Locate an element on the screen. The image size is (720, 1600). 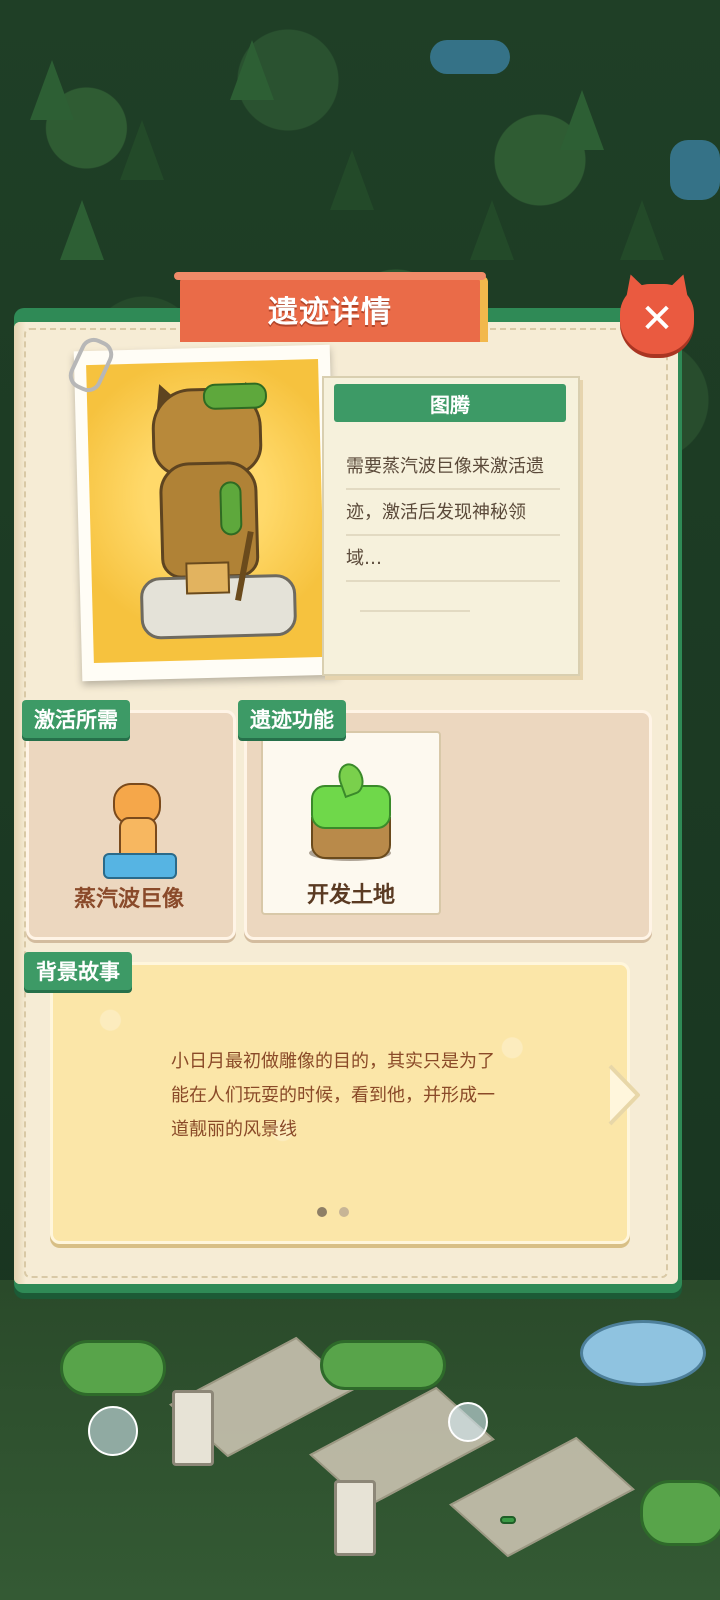
colossus-base is located at coordinates (140, 866).